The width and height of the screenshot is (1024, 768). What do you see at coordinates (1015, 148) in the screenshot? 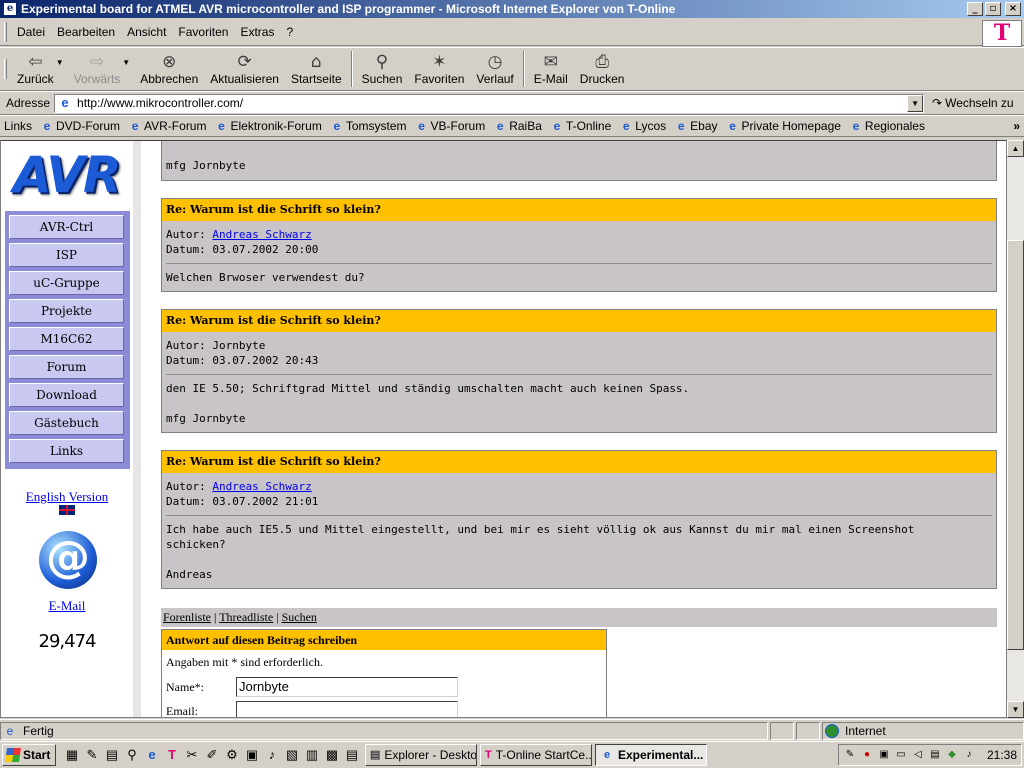
I see `scroll-up-arrow-icon: ▲` at bounding box center [1015, 148].